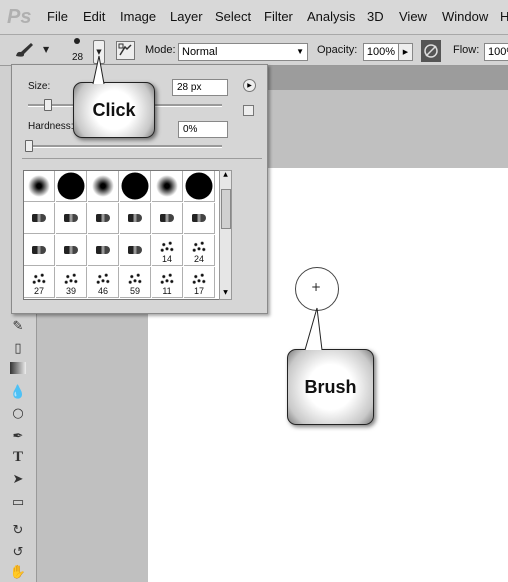  Describe the element at coordinates (226, 209) in the screenshot. I see `scroll-thumb` at that location.